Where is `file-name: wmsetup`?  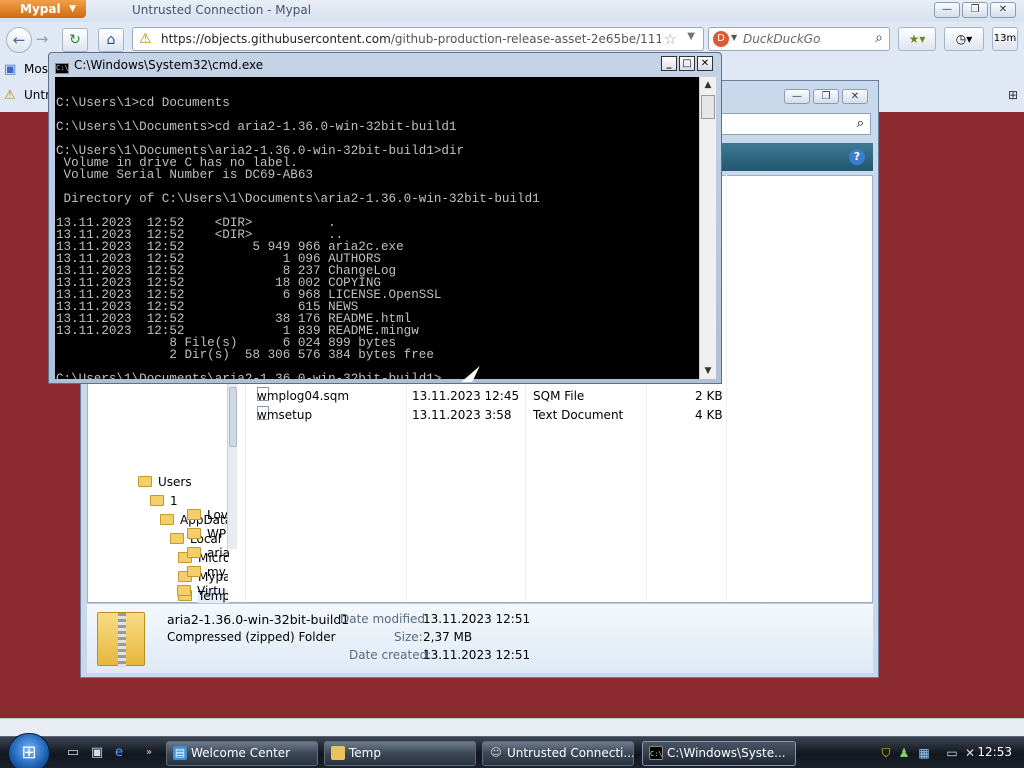
file-name: wmsetup is located at coordinates (285, 415).